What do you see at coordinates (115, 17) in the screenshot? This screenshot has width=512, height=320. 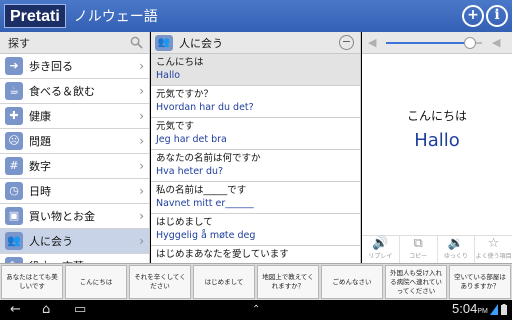 I see `app-title: ノルウェー語` at bounding box center [115, 17].